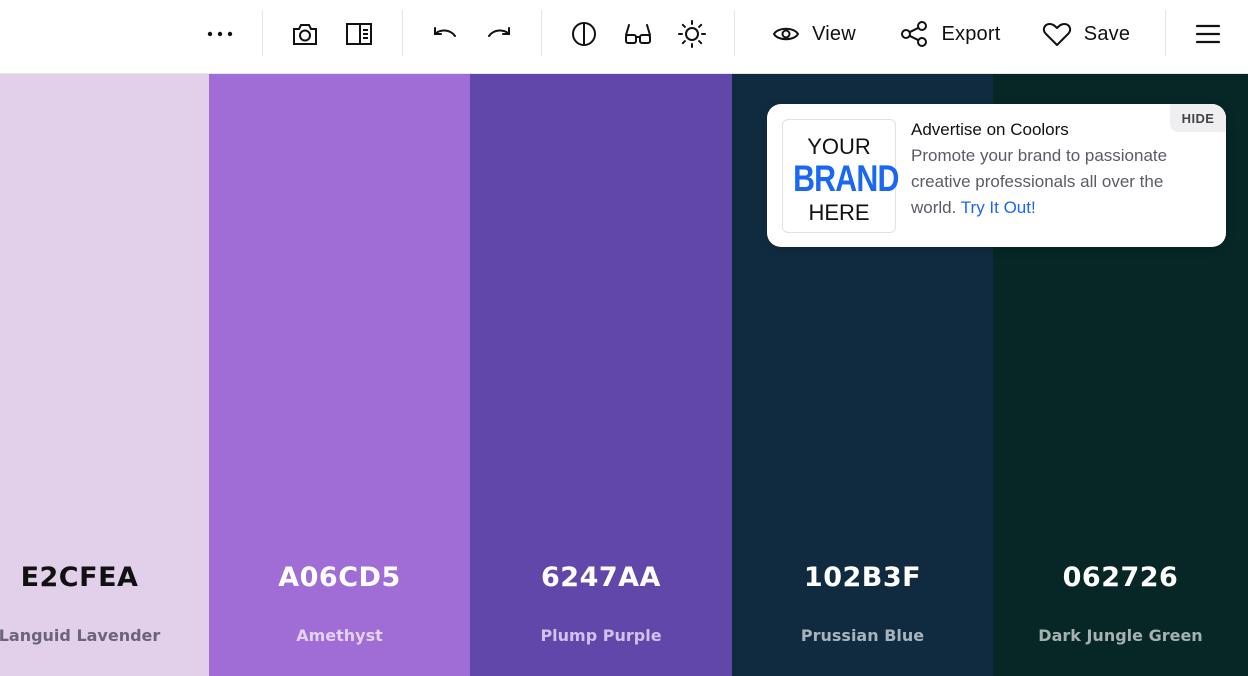  I want to click on camera-icon, so click(305, 34).